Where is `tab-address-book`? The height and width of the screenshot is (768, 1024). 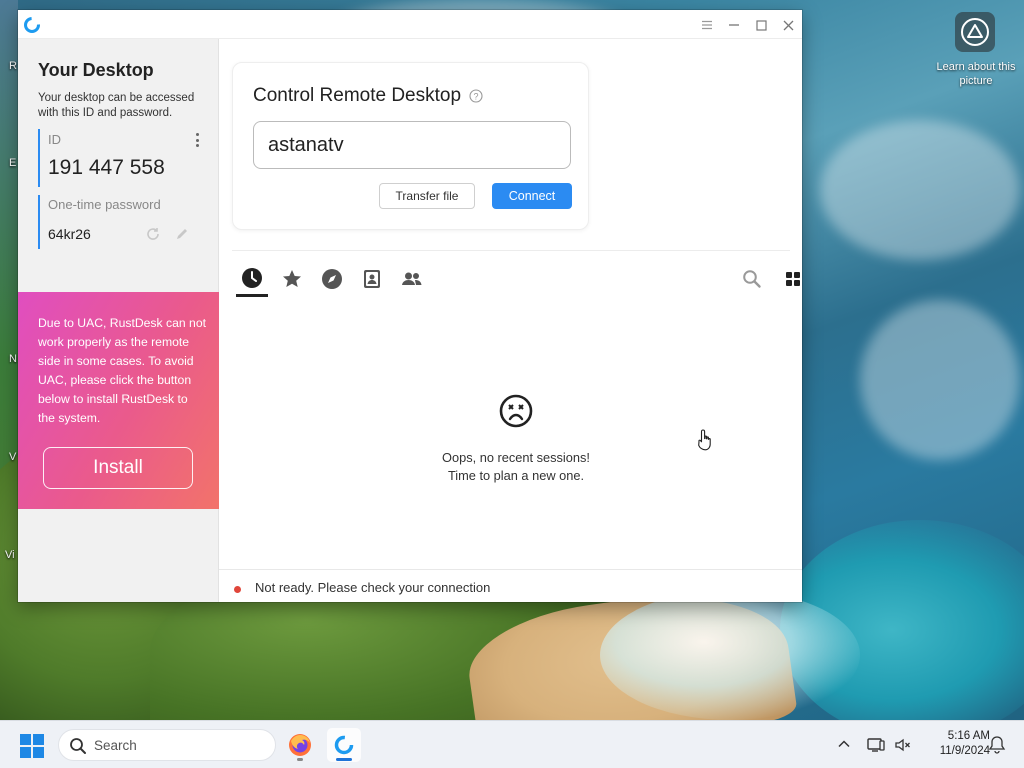
tab-address-book is located at coordinates (372, 279).